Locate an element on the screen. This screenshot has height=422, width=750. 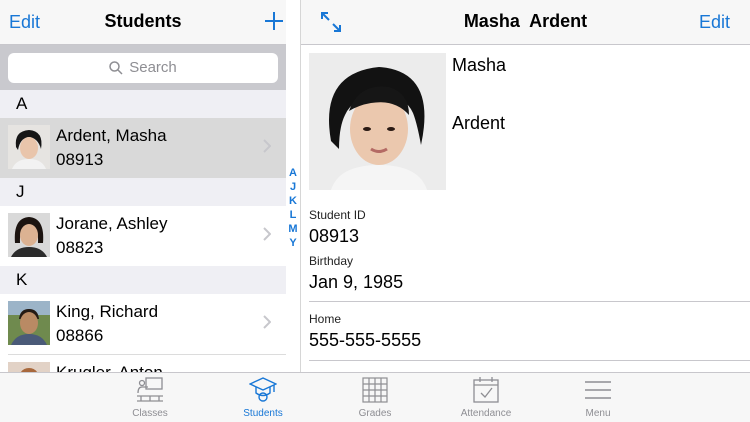
tab-label: Students is located at coordinates (263, 413).